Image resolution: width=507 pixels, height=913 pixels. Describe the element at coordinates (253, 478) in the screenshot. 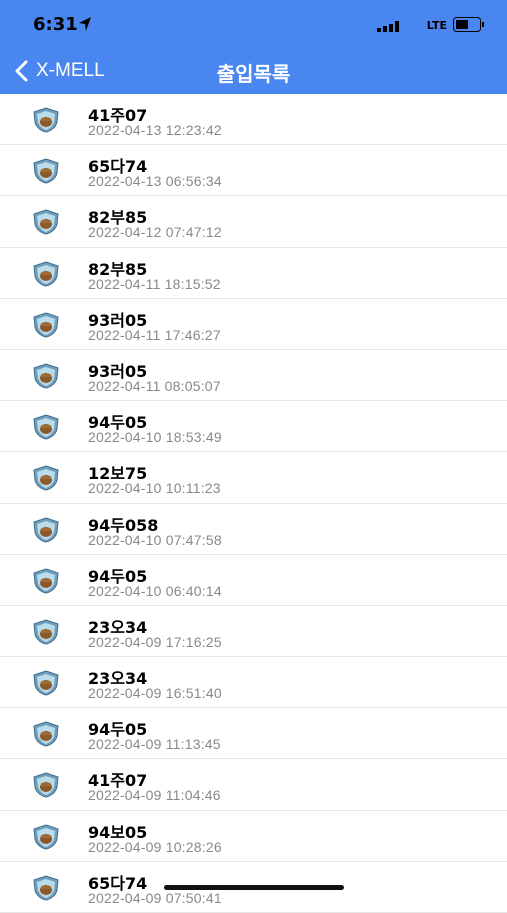

I see `list-item: 12보75 2022-04-10 10:11:23` at that location.